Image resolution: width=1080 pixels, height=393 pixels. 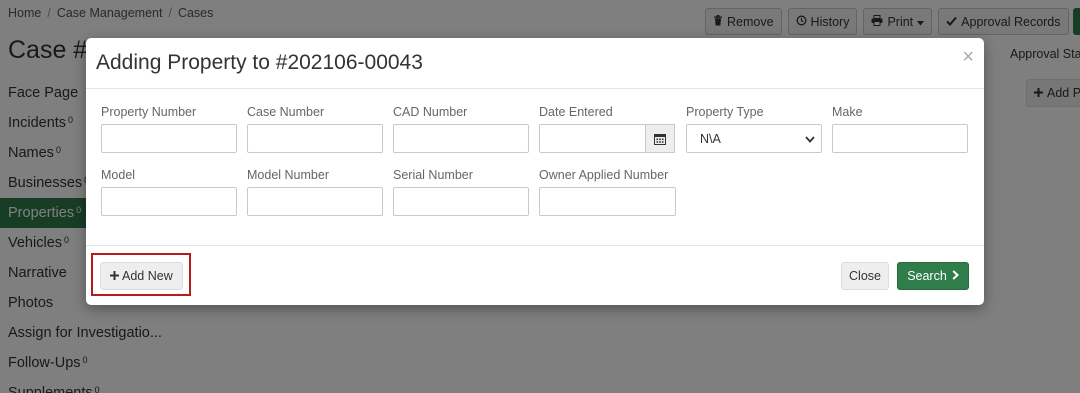 What do you see at coordinates (847, 112) in the screenshot?
I see `make-label: Make` at bounding box center [847, 112].